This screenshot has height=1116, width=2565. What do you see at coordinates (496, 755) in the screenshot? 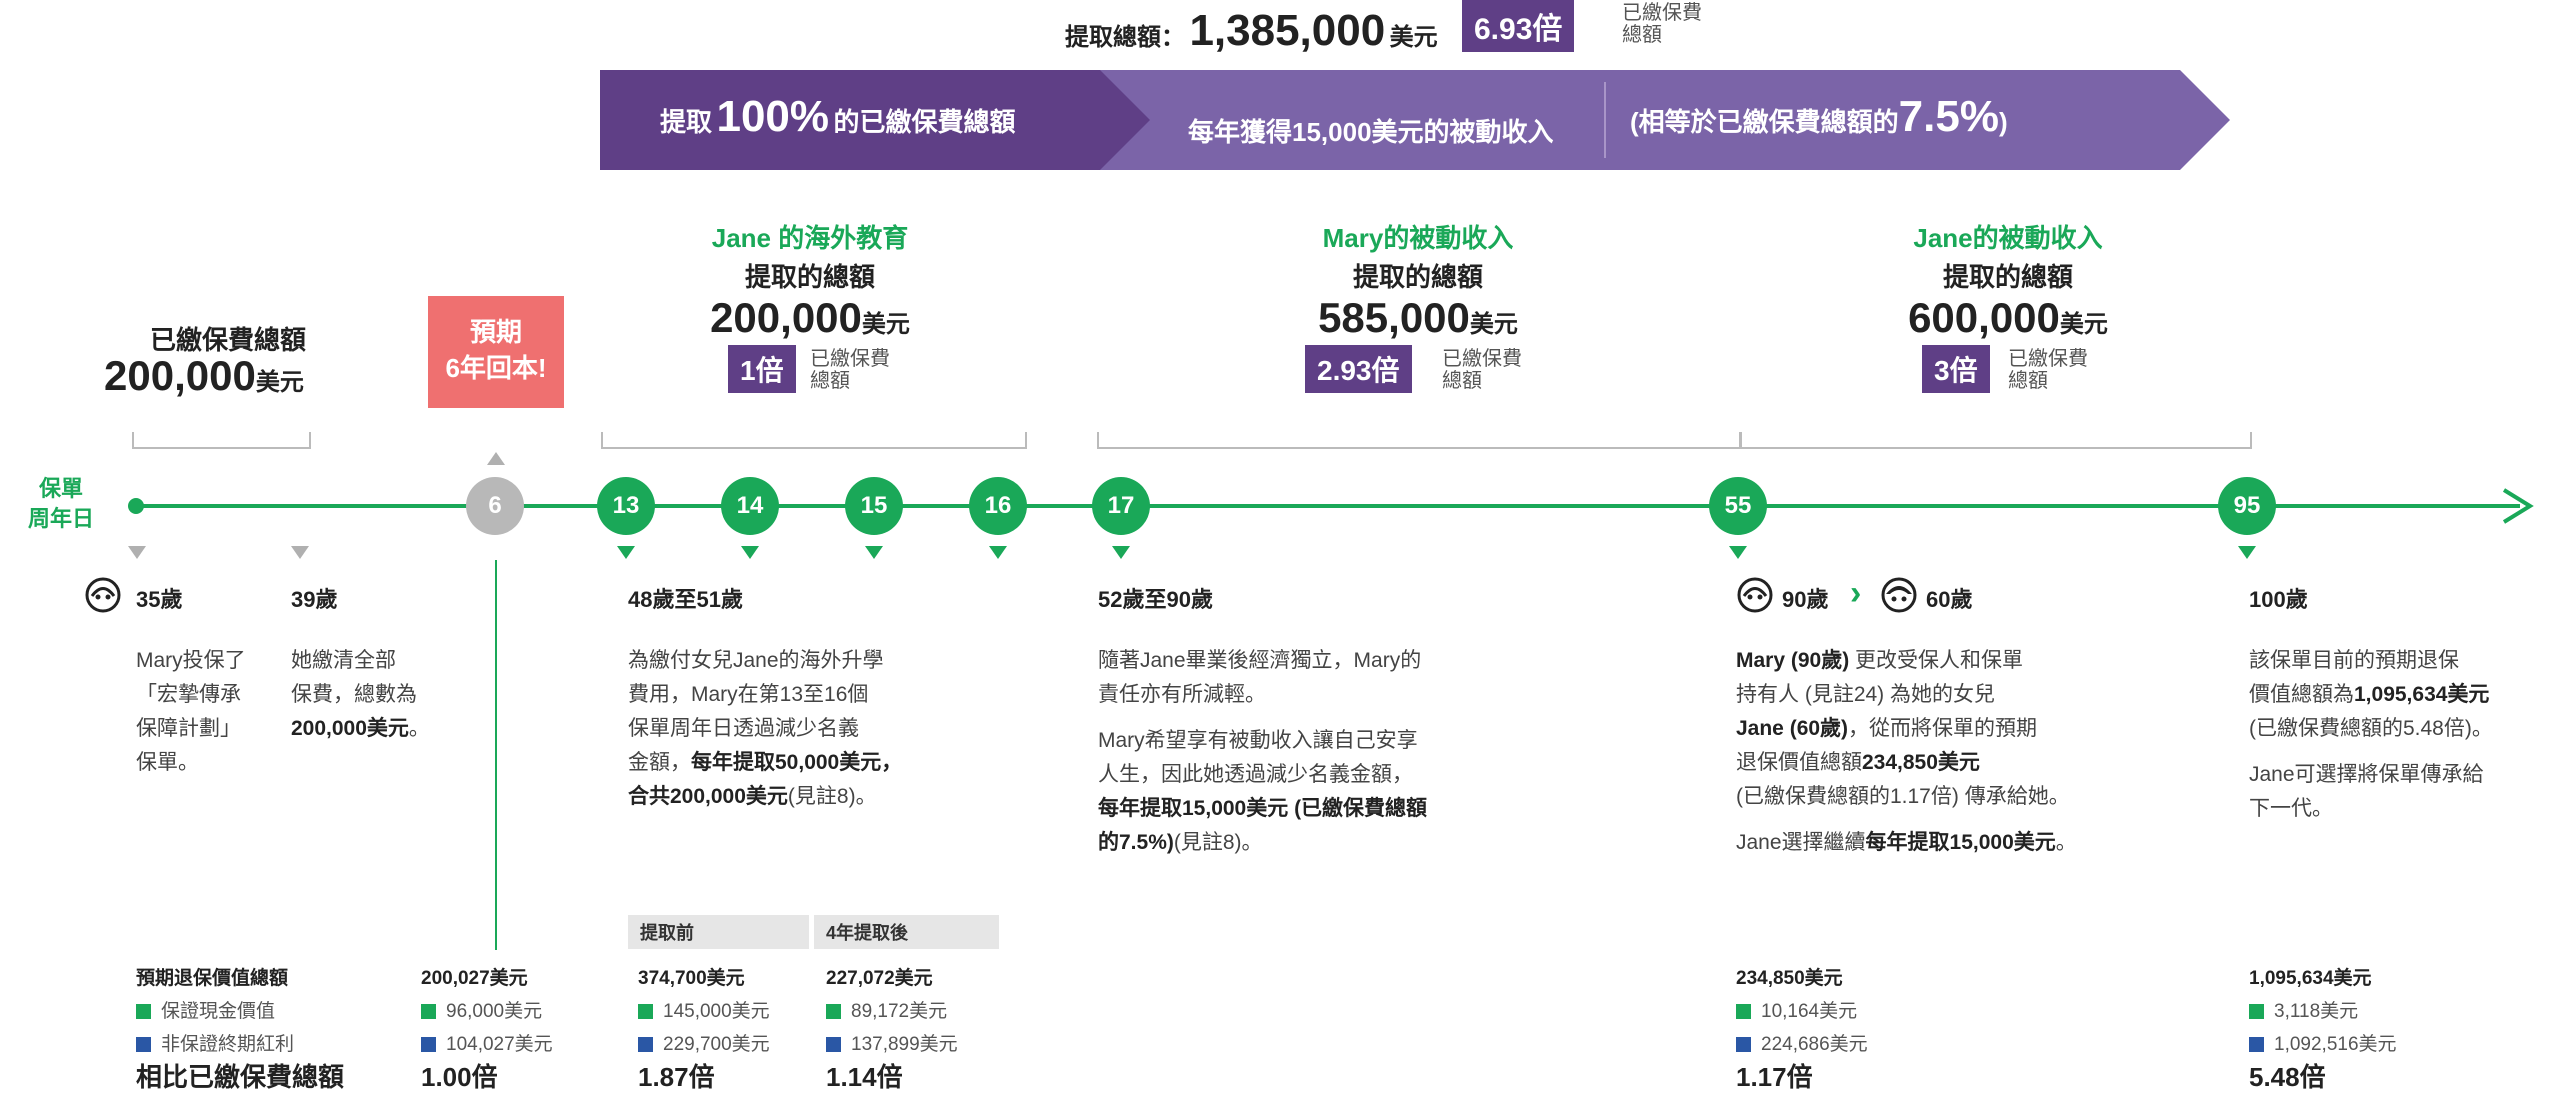
I see `payback-vertical-line` at bounding box center [496, 755].